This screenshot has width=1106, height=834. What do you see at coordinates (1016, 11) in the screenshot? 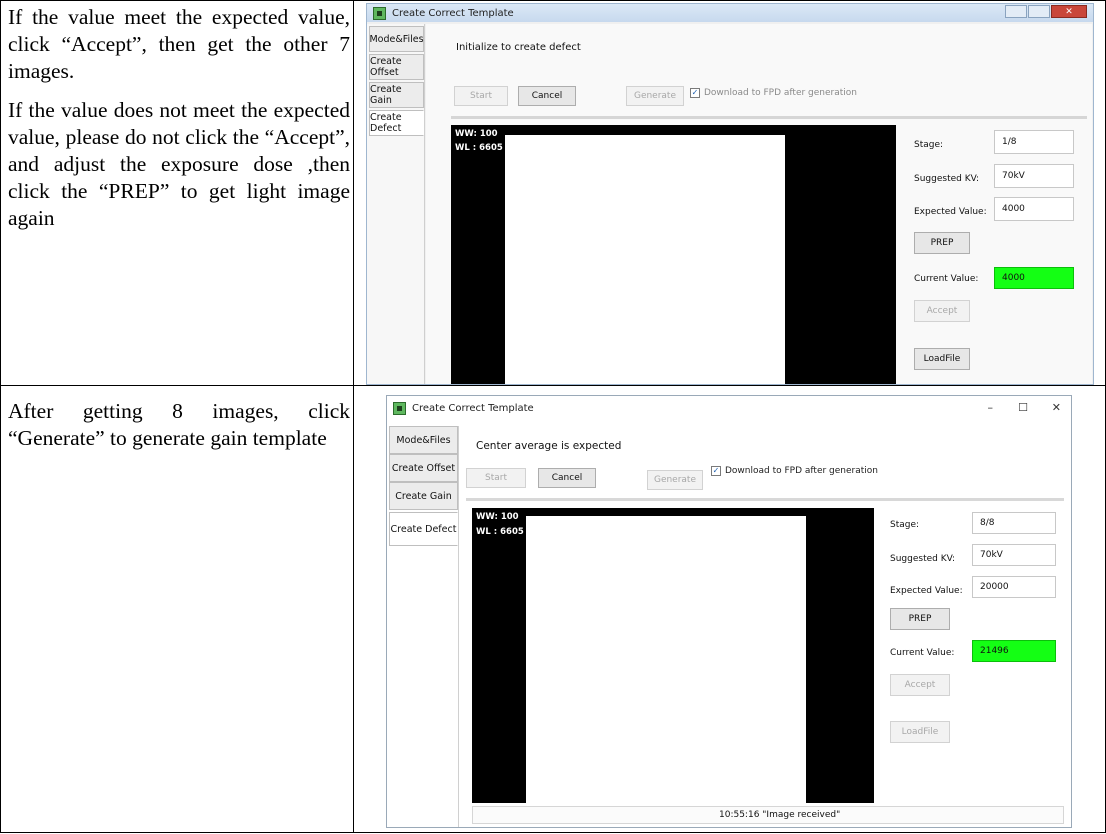
I see `minimize-button` at bounding box center [1016, 11].